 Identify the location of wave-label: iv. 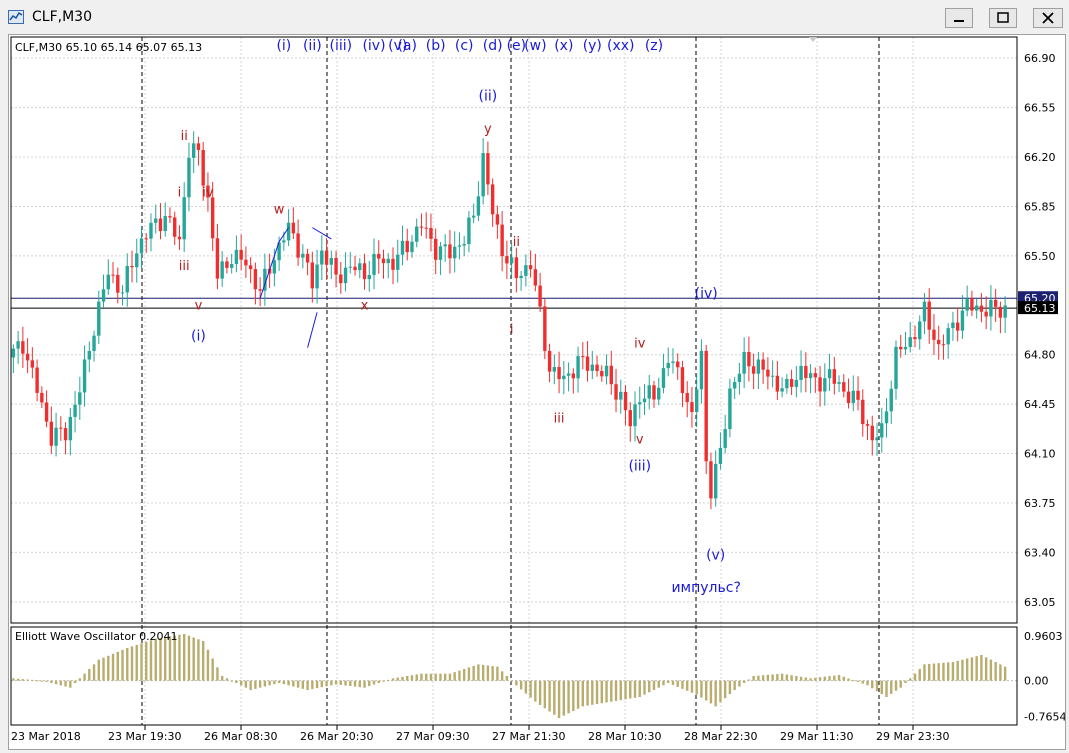
(208, 193).